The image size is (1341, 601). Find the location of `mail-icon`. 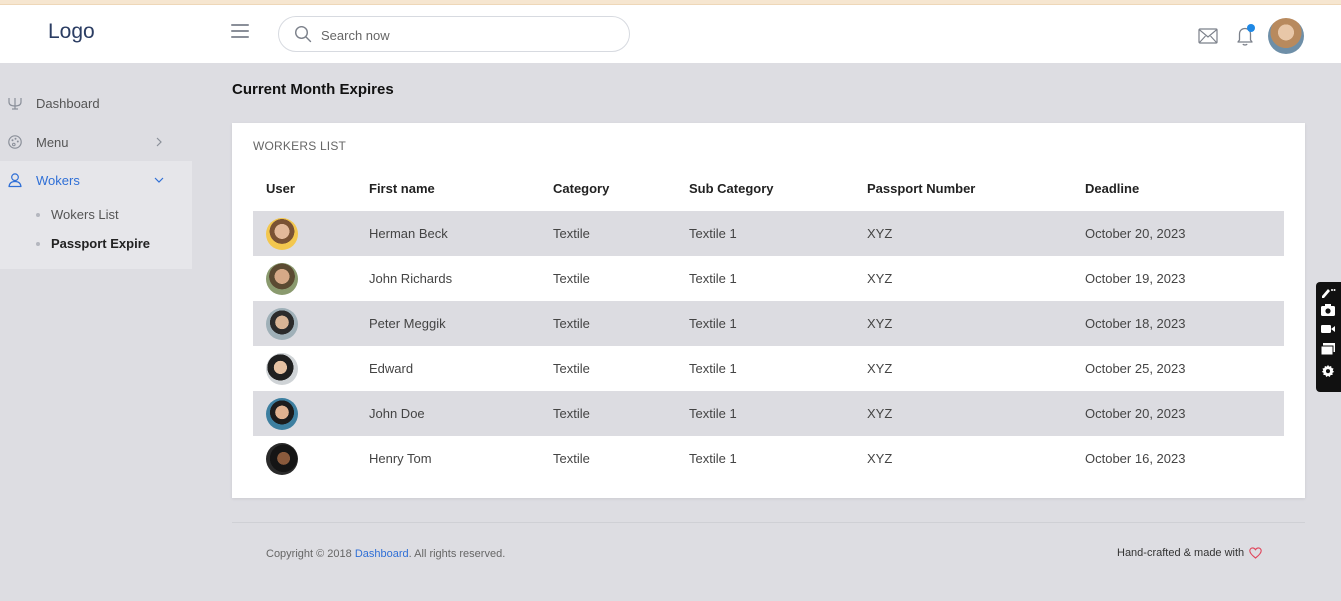

mail-icon is located at coordinates (1208, 36).